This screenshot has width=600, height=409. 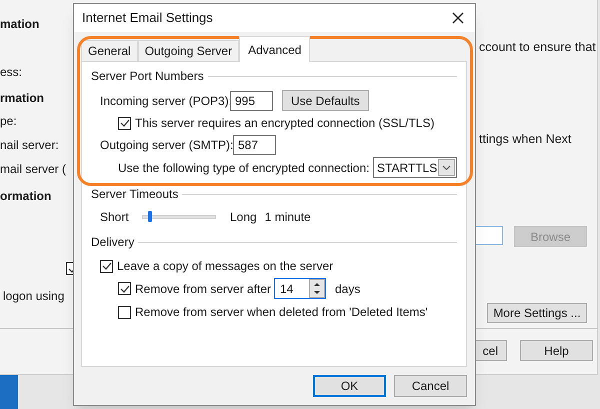 I want to click on section-heading: ormation, so click(x=26, y=196).